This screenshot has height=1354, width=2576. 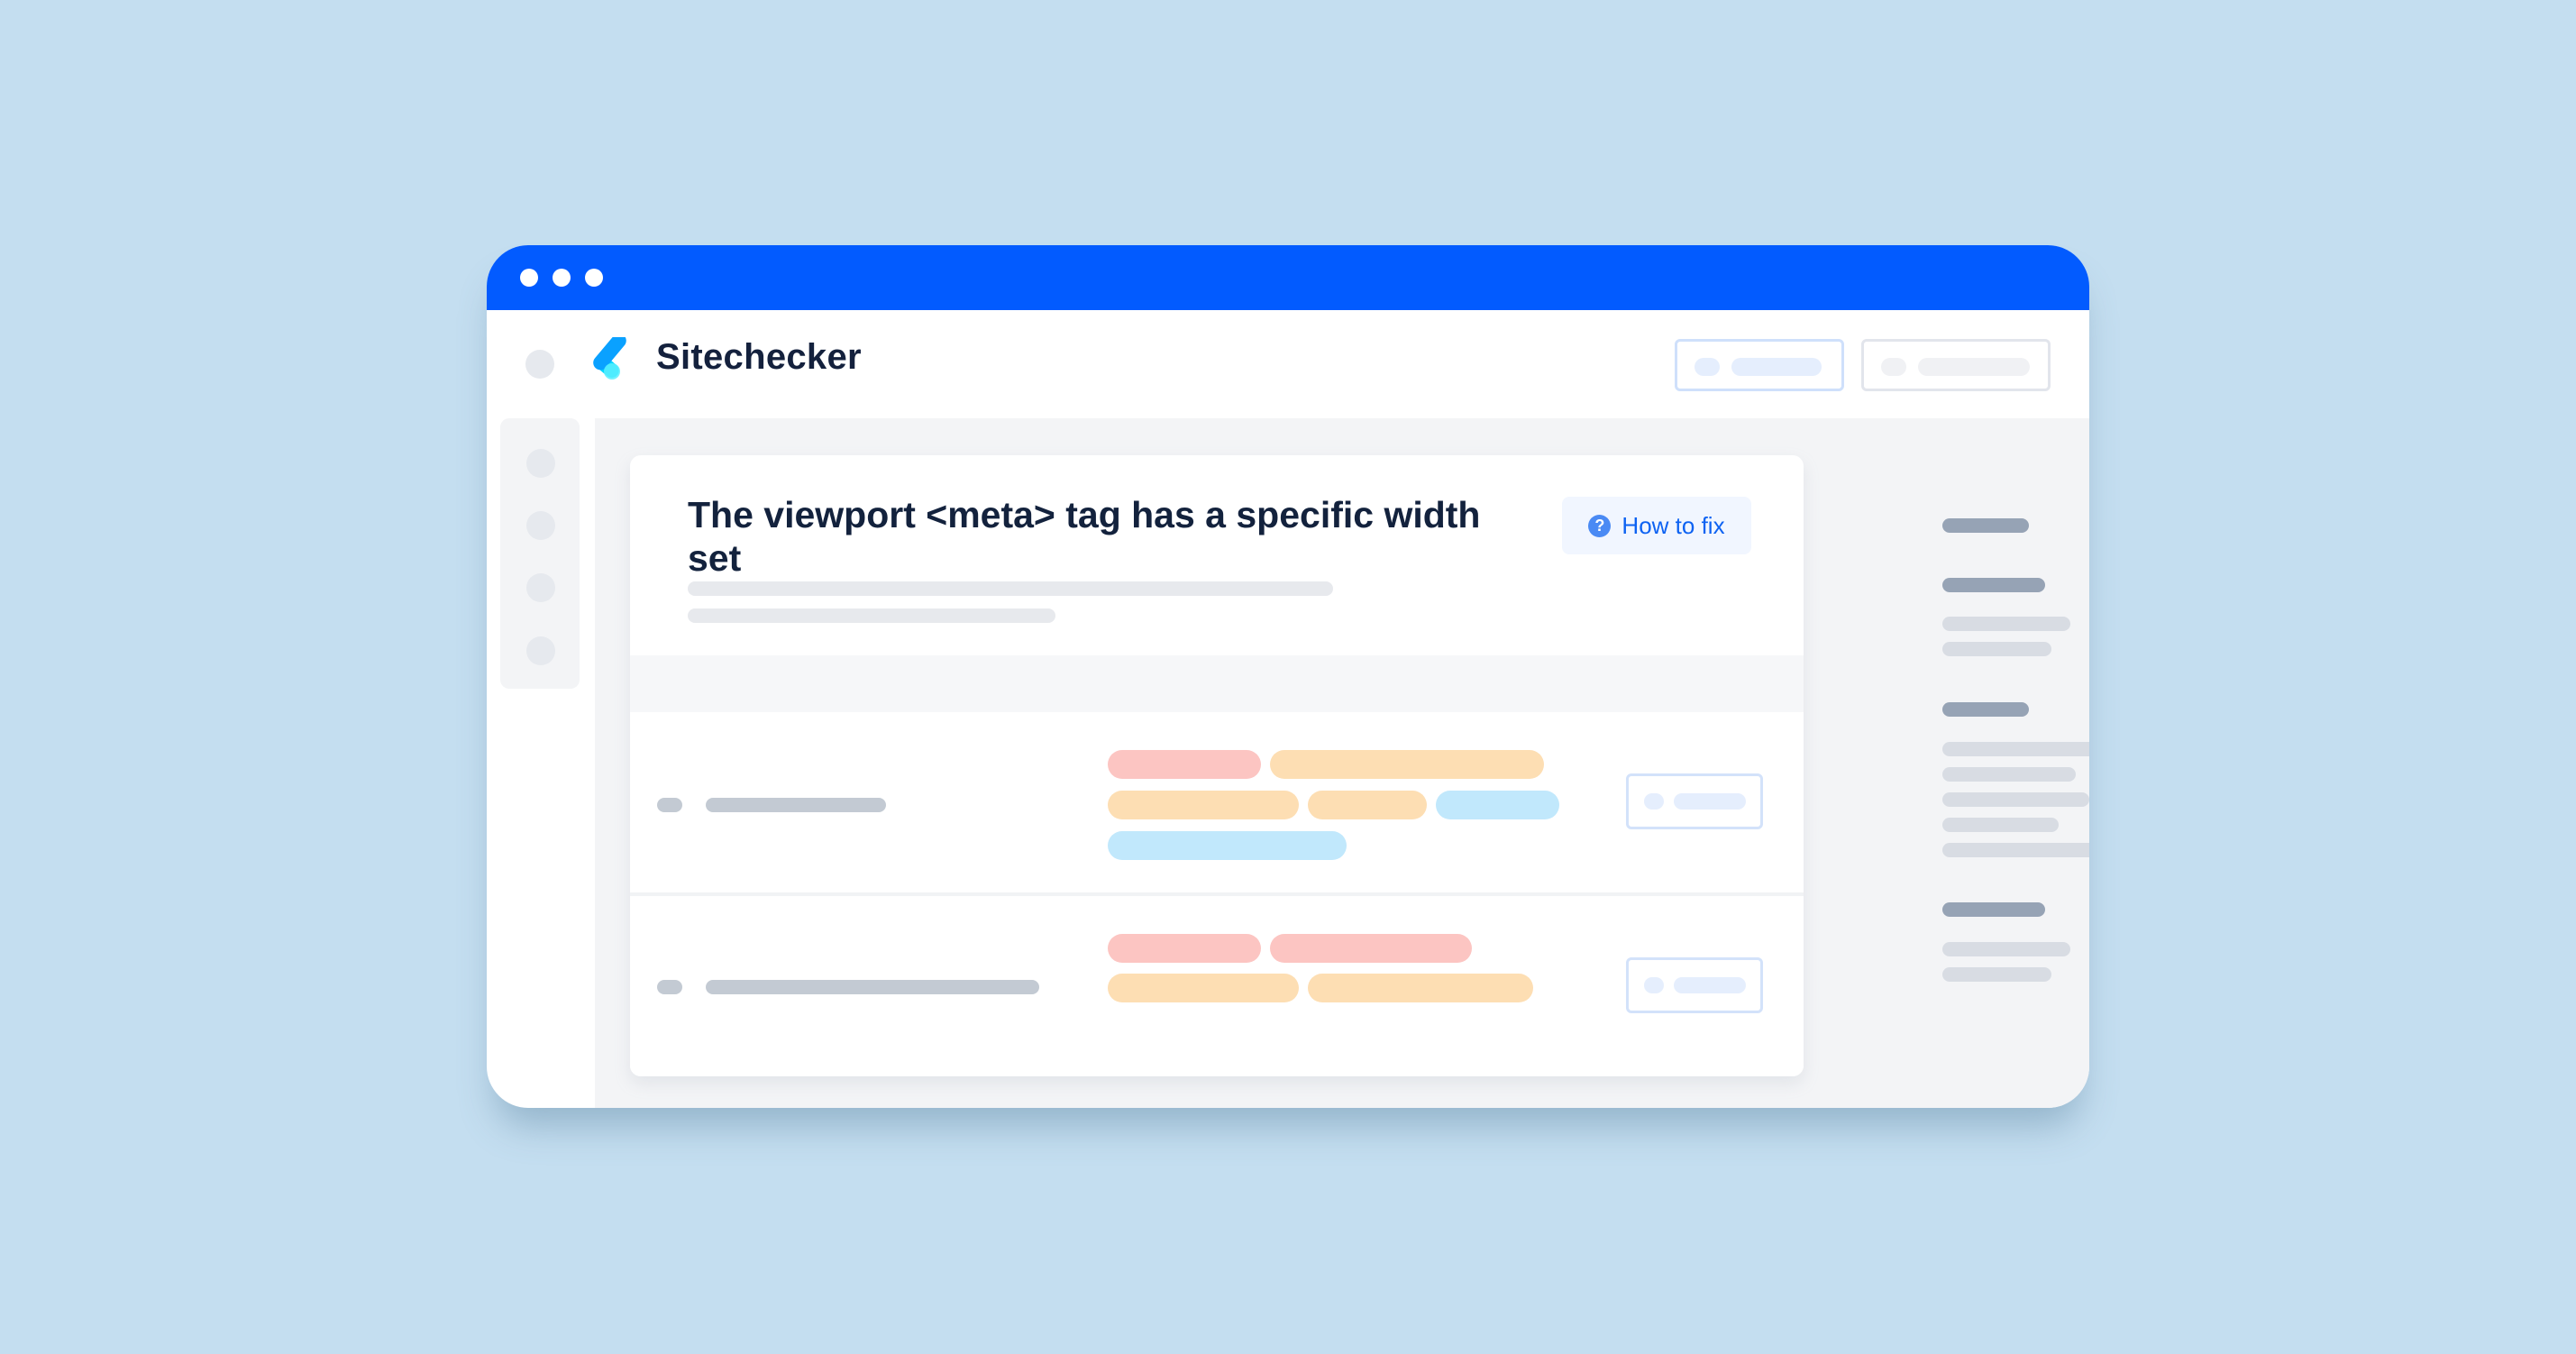 I want to click on menu-toggle-icon, so click(x=539, y=364).